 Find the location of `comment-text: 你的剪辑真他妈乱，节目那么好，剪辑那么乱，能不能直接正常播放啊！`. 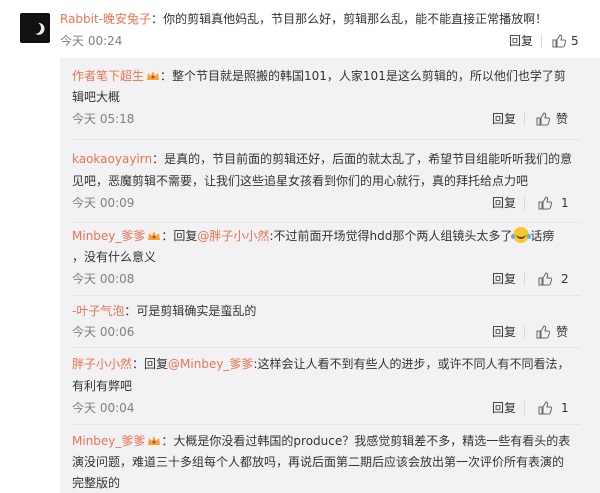

comment-text: 你的剪辑真他妈乱，节目那么好，剪辑那么乱，能不能直接正常播放啊！ is located at coordinates (355, 19).